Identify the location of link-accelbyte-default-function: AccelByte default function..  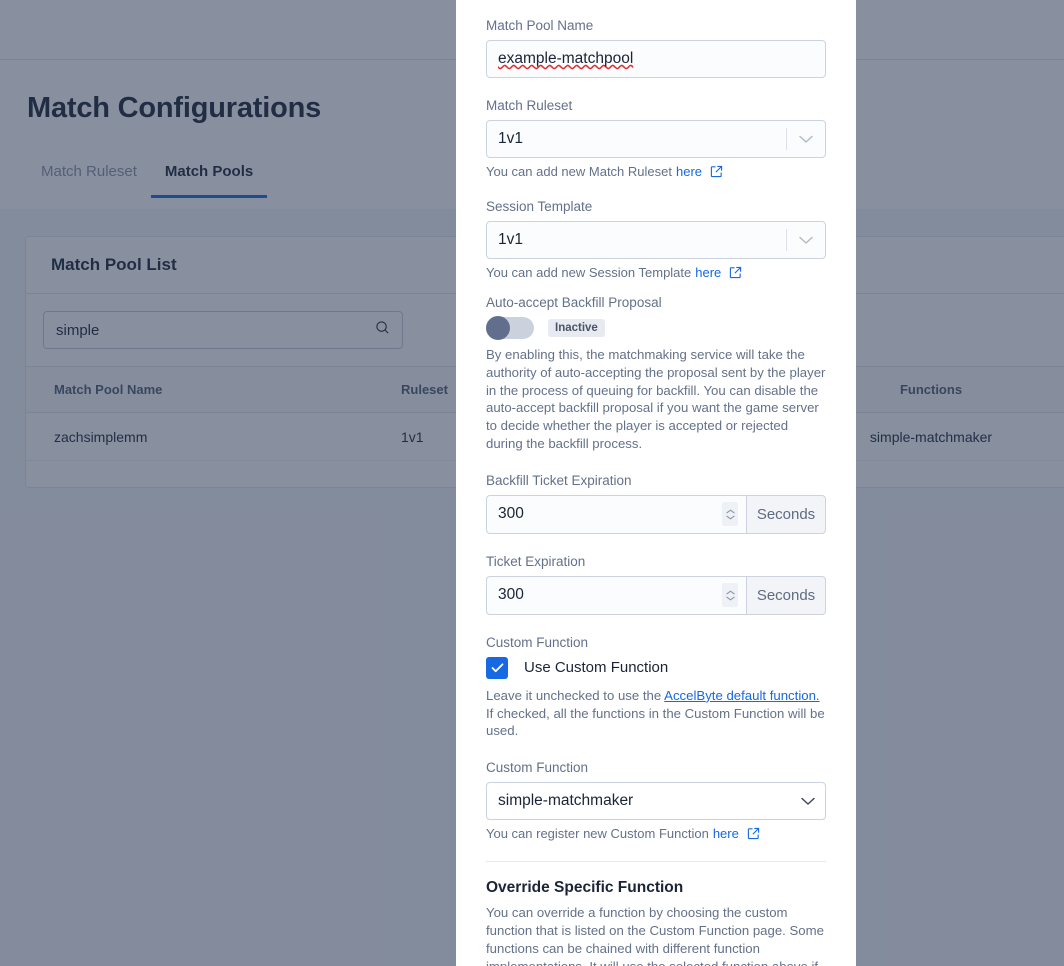
(741, 695).